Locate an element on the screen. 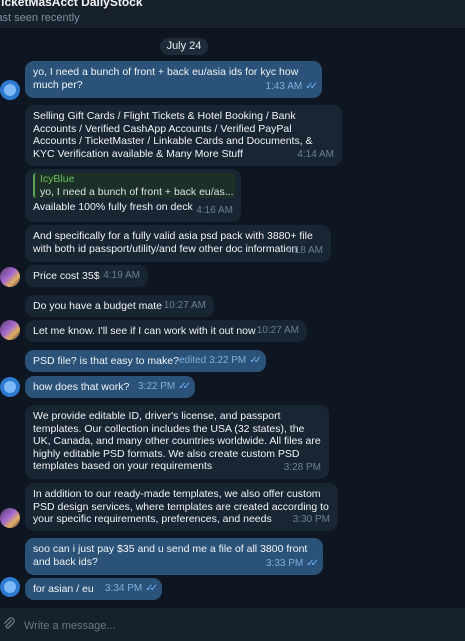  message-text: PSD file? is that easy to make? is located at coordinates (106, 361).